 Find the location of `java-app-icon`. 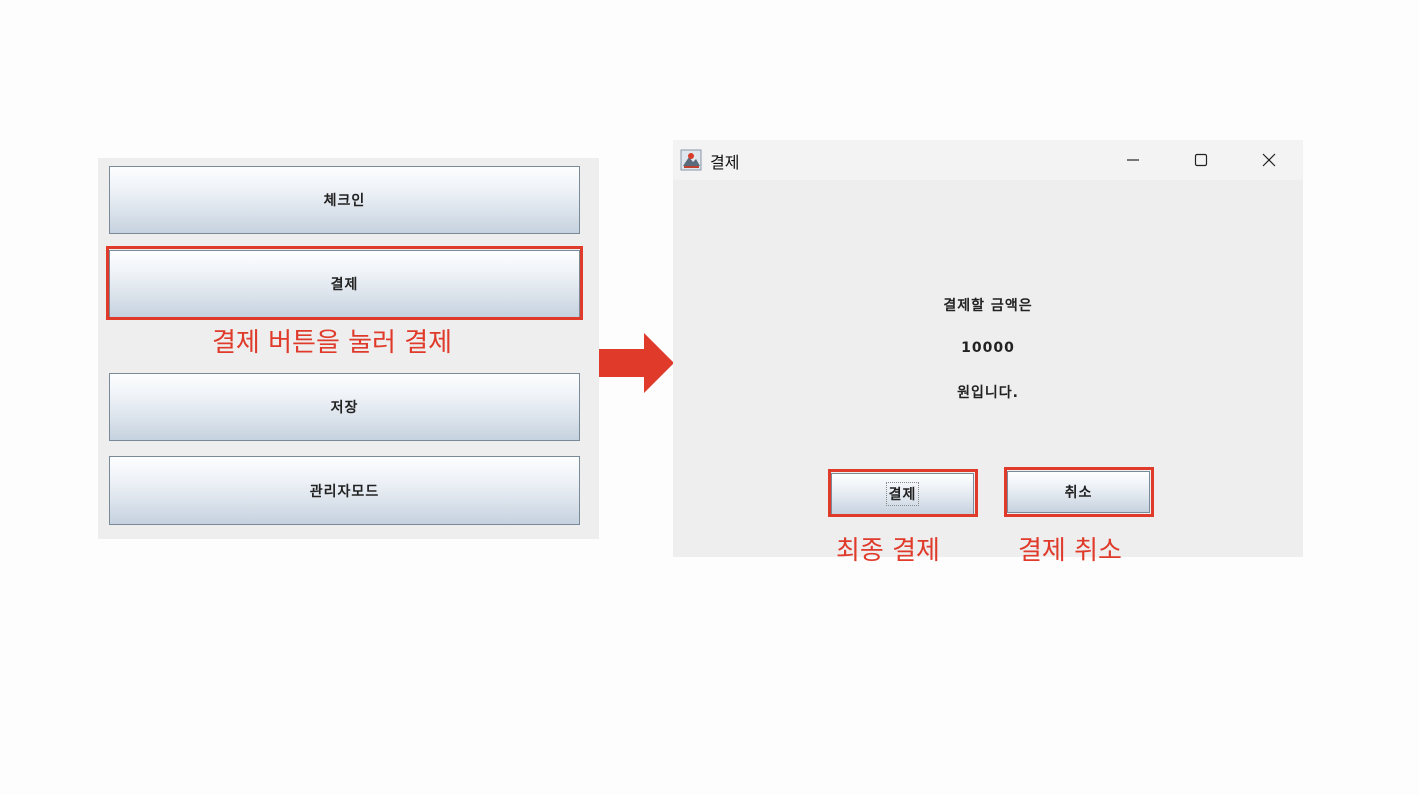

java-app-icon is located at coordinates (691, 160).